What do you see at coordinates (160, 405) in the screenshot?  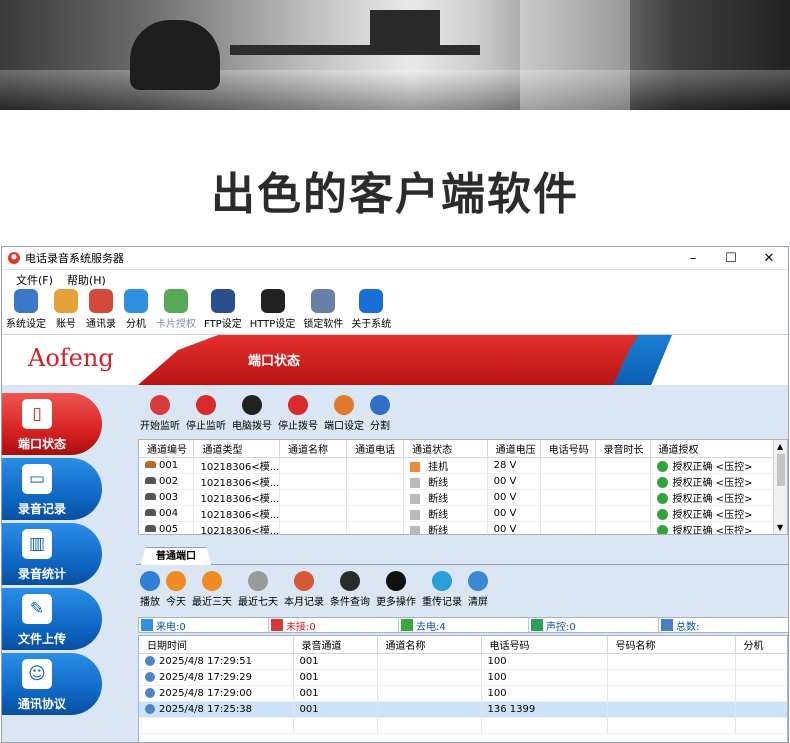 I see `camera-icon` at bounding box center [160, 405].